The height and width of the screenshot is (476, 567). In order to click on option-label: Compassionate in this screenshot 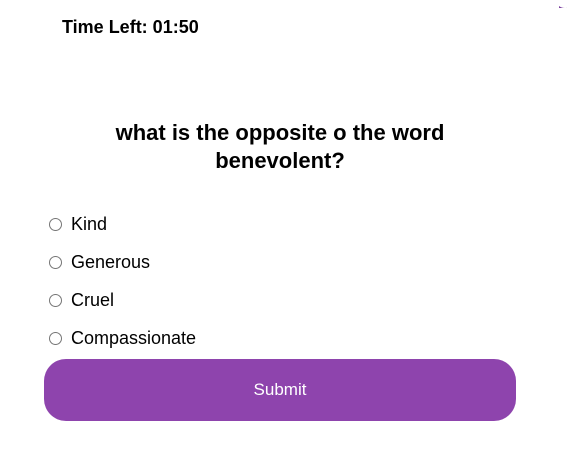, I will do `click(134, 337)`.